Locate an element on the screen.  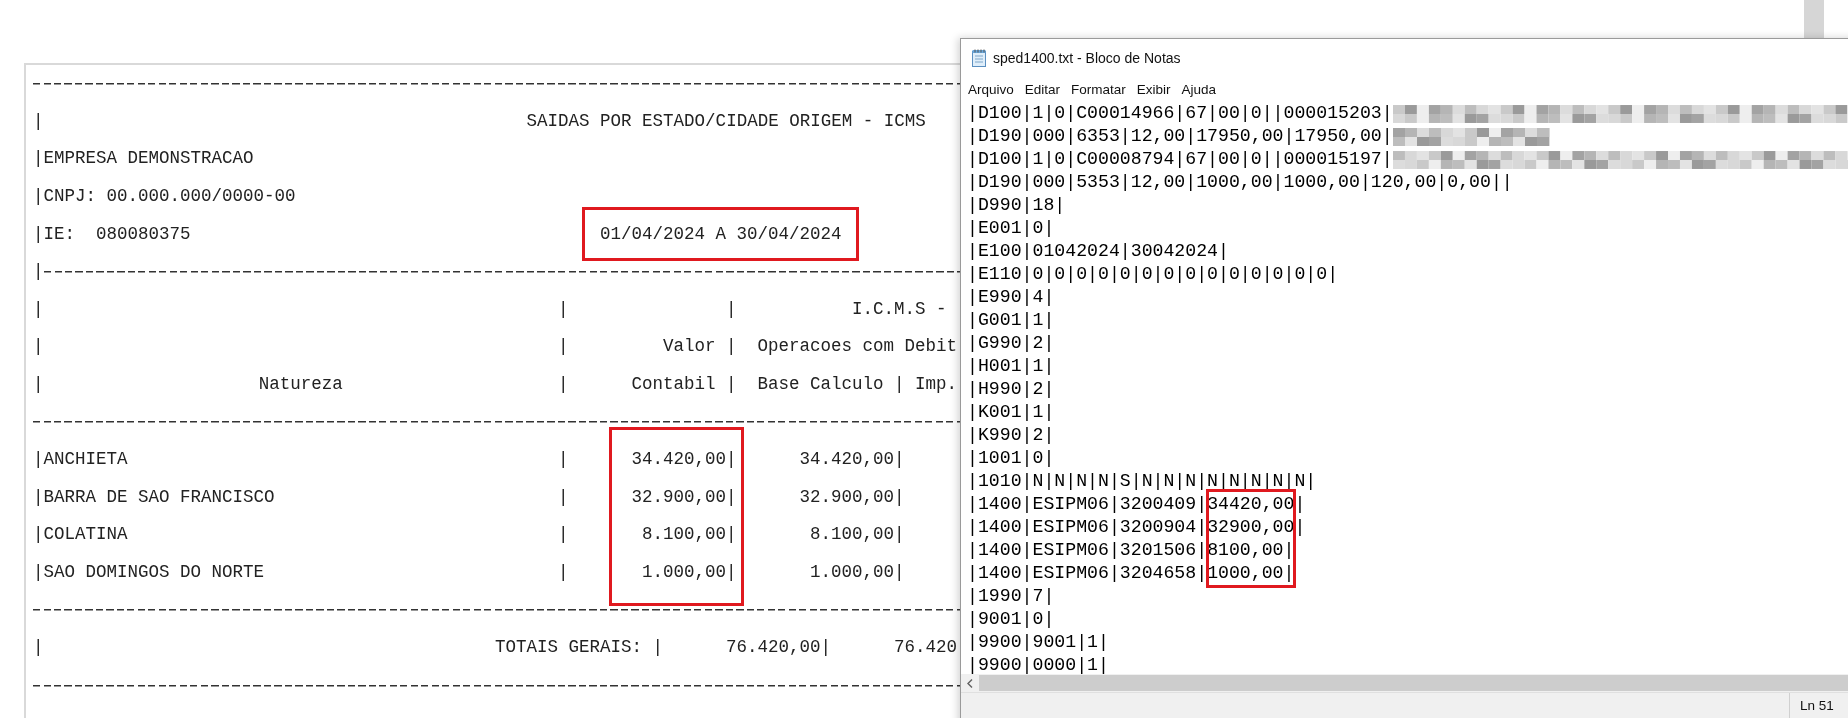
text-line: |9900|9001|1| is located at coordinates (1038, 642).